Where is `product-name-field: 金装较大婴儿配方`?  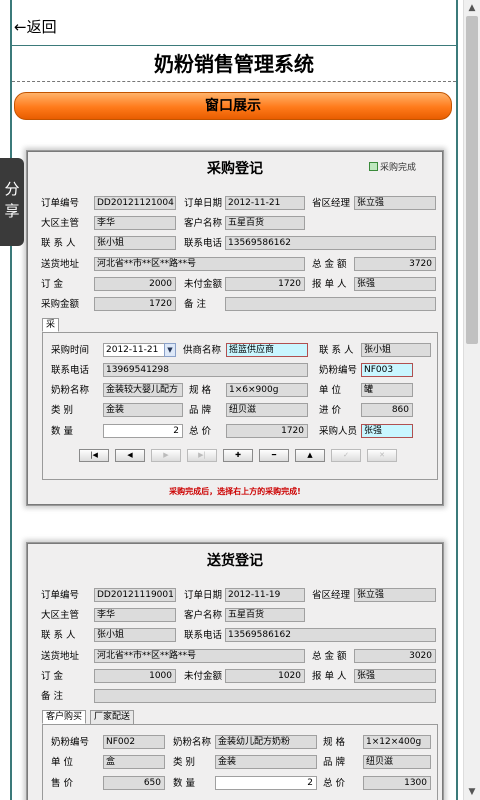 product-name-field: 金装较大婴儿配方 is located at coordinates (143, 390).